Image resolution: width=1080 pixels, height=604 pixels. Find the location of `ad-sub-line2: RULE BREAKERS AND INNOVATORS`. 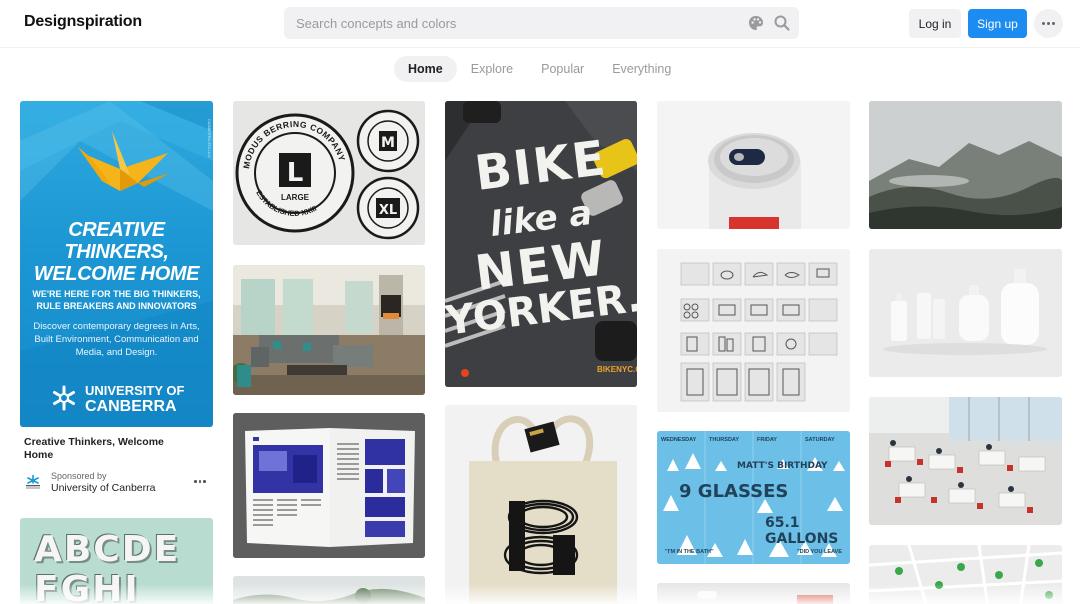

ad-sub-line2: RULE BREAKERS AND INNOVATORS is located at coordinates (116, 305).